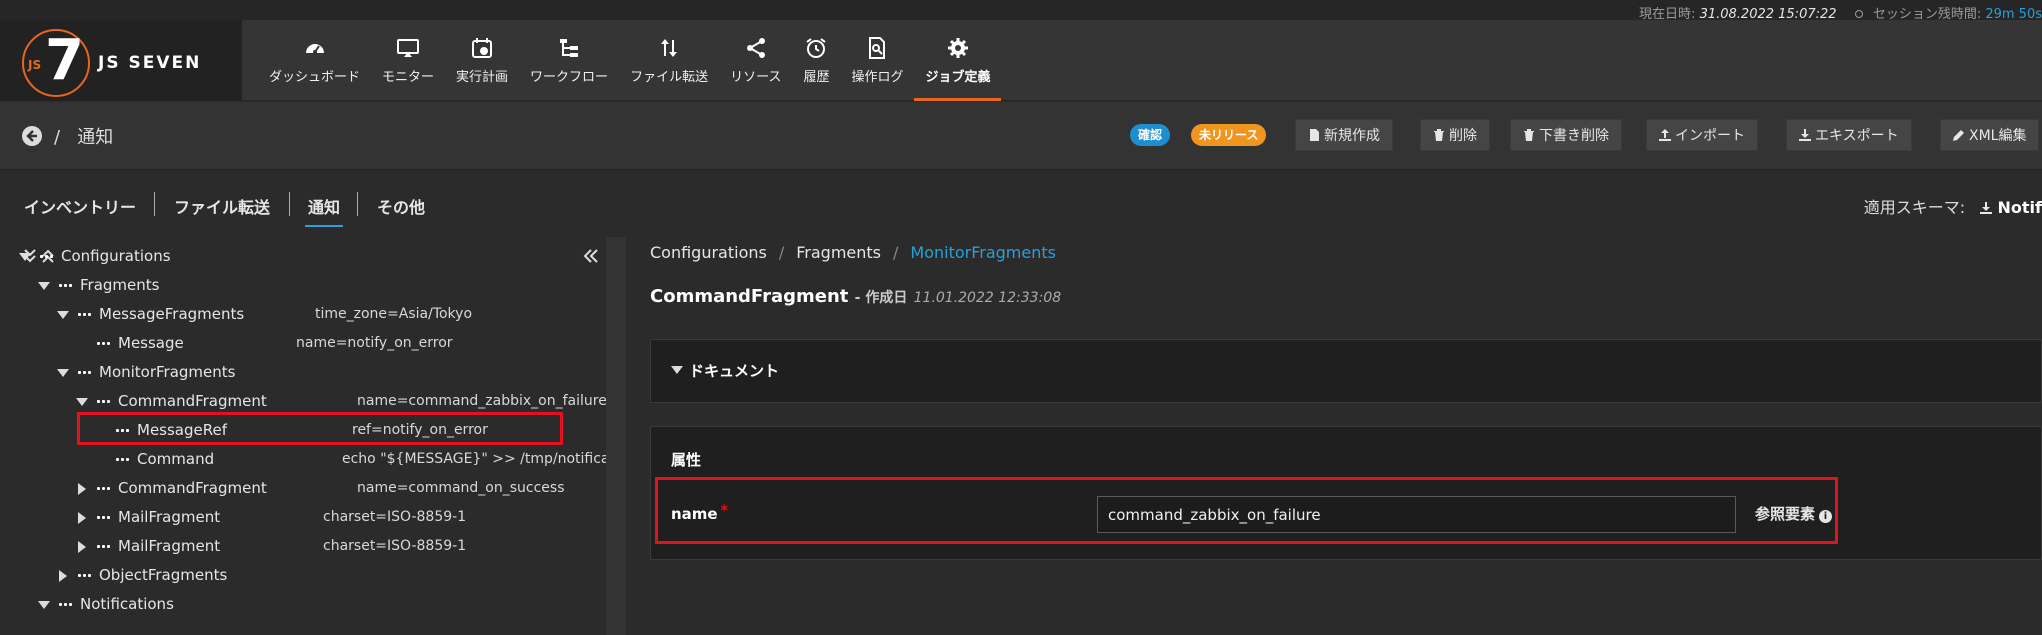 This screenshot has height=635, width=2042. I want to click on name-field-label: name *, so click(699, 513).